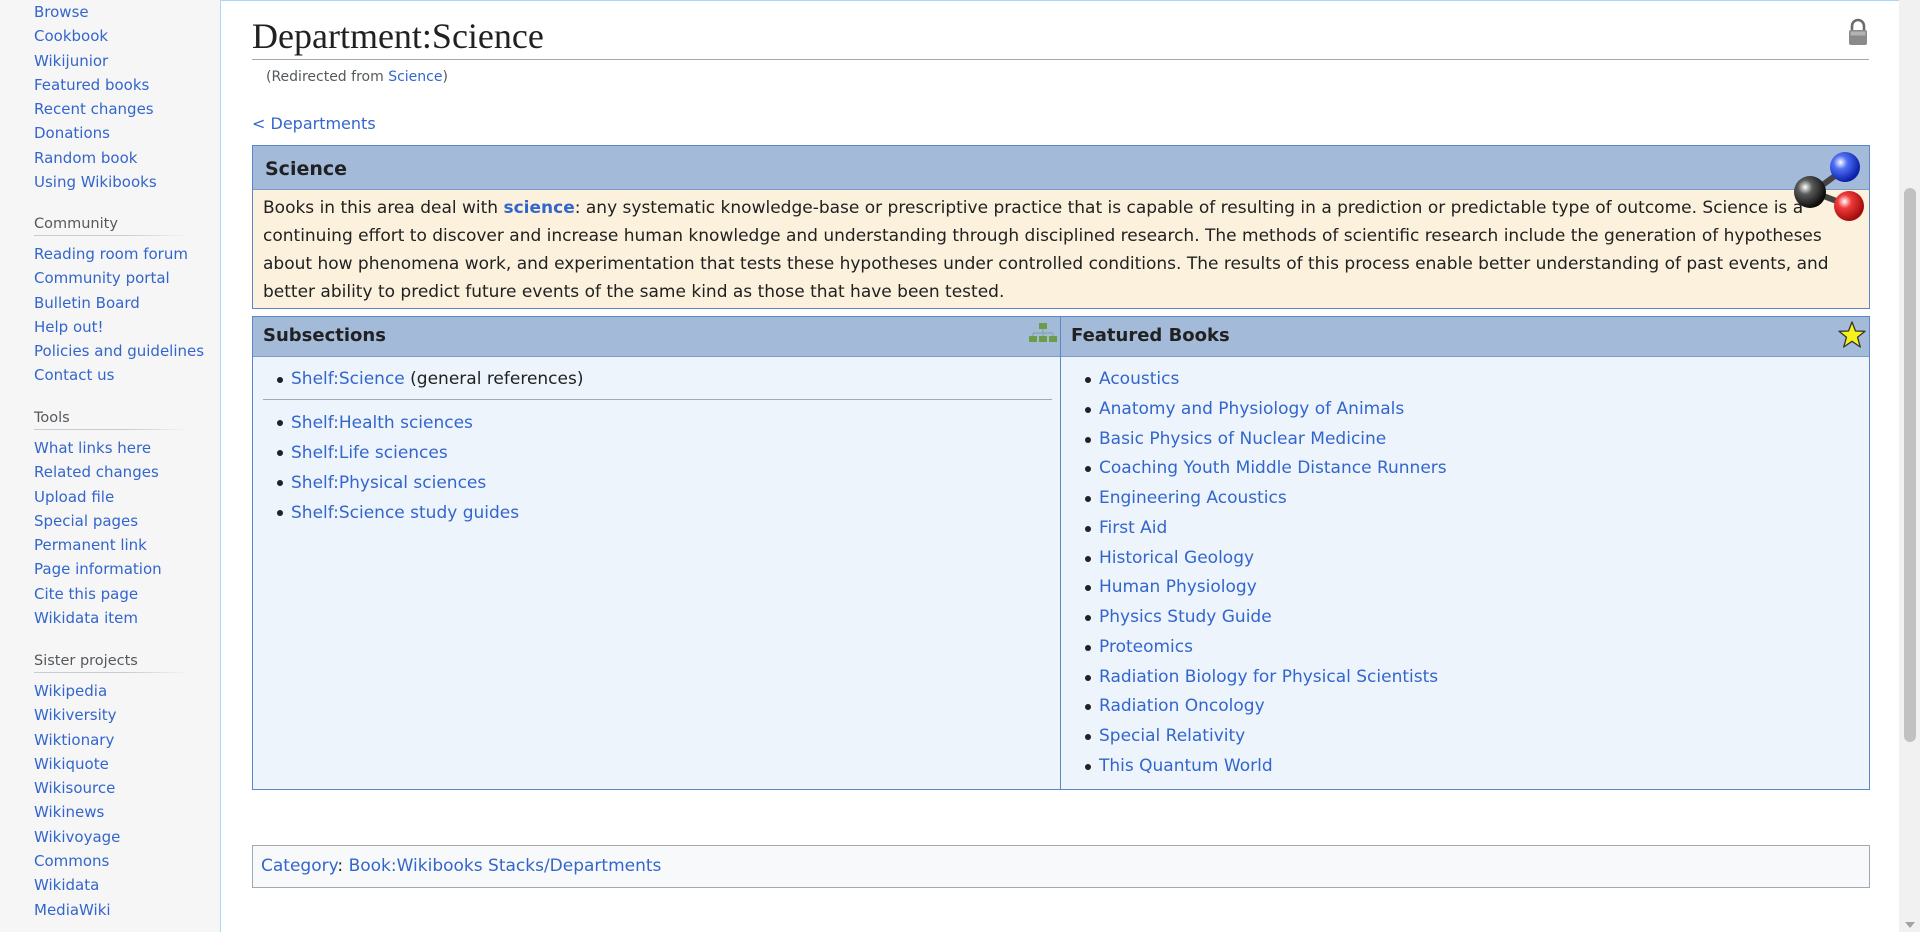 This screenshot has height=932, width=1920. I want to click on general-references-note: (general references), so click(494, 379).